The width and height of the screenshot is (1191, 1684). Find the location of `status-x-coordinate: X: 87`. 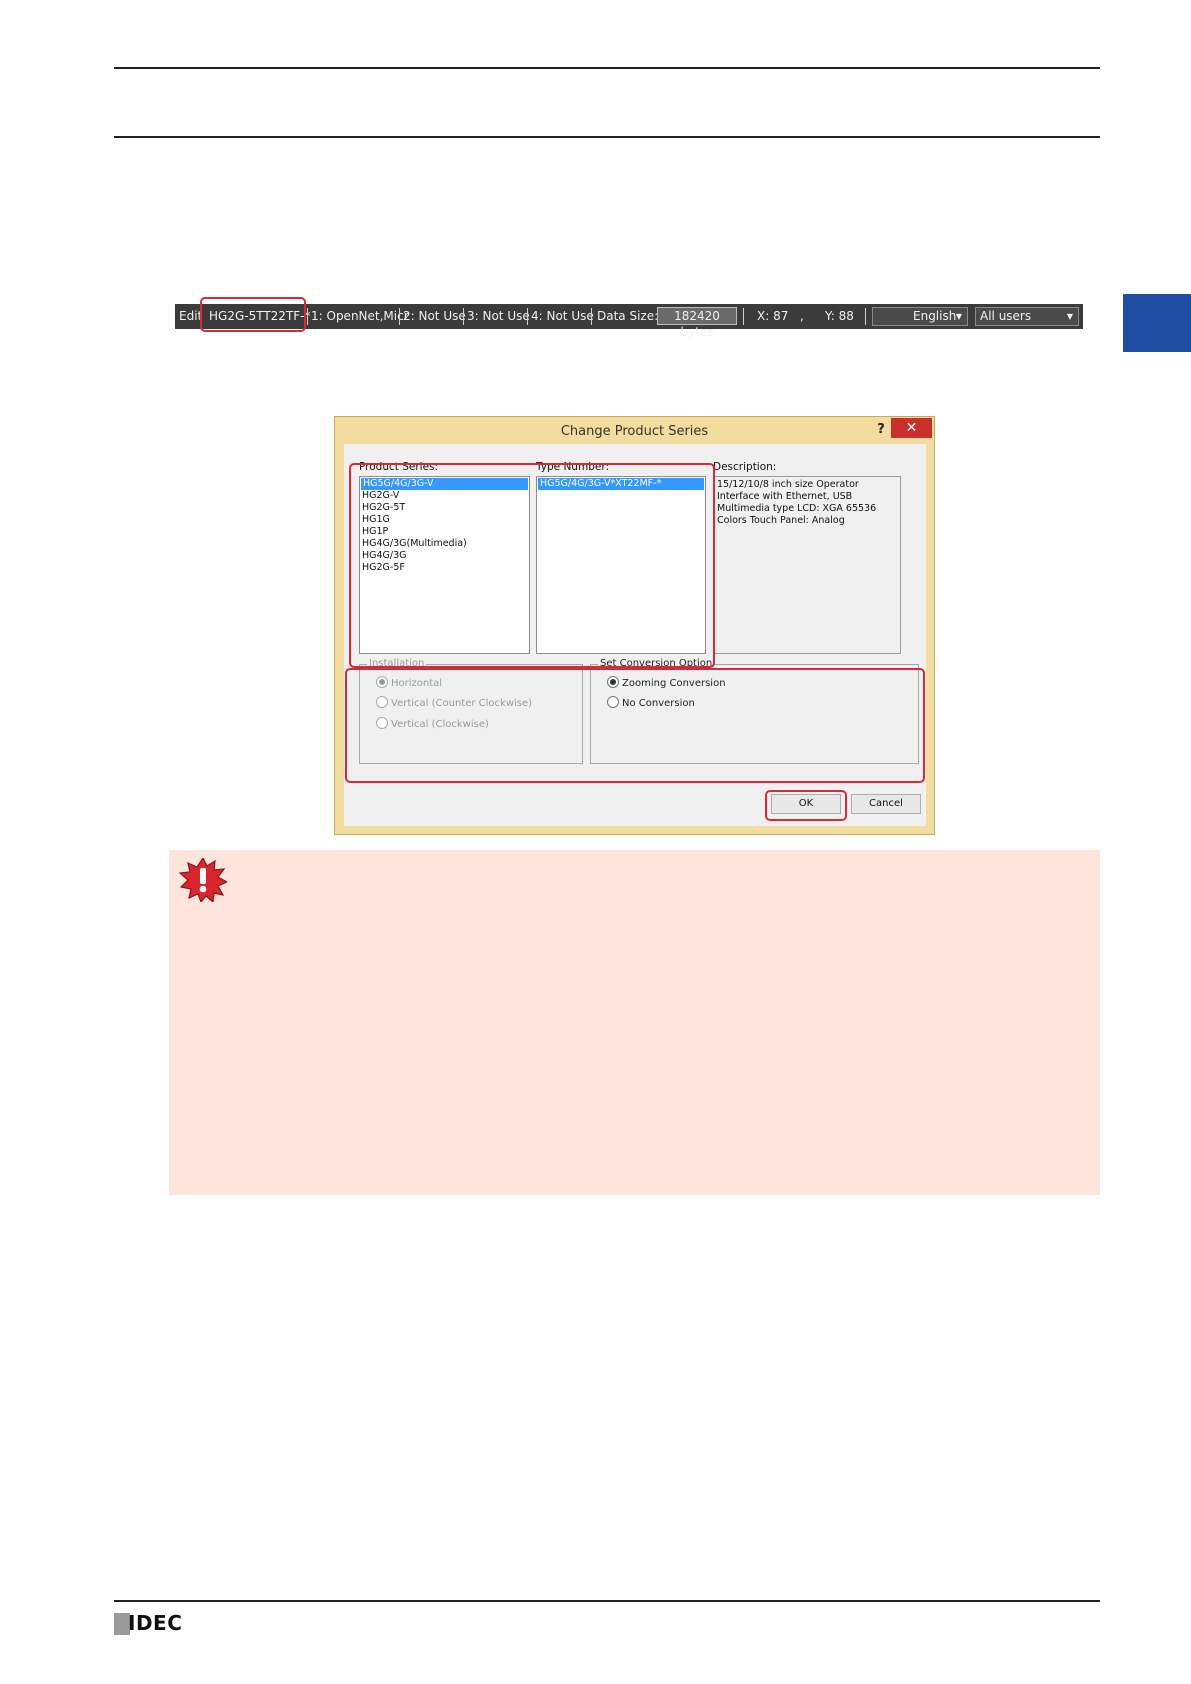

status-x-coordinate: X: 87 is located at coordinates (773, 316).